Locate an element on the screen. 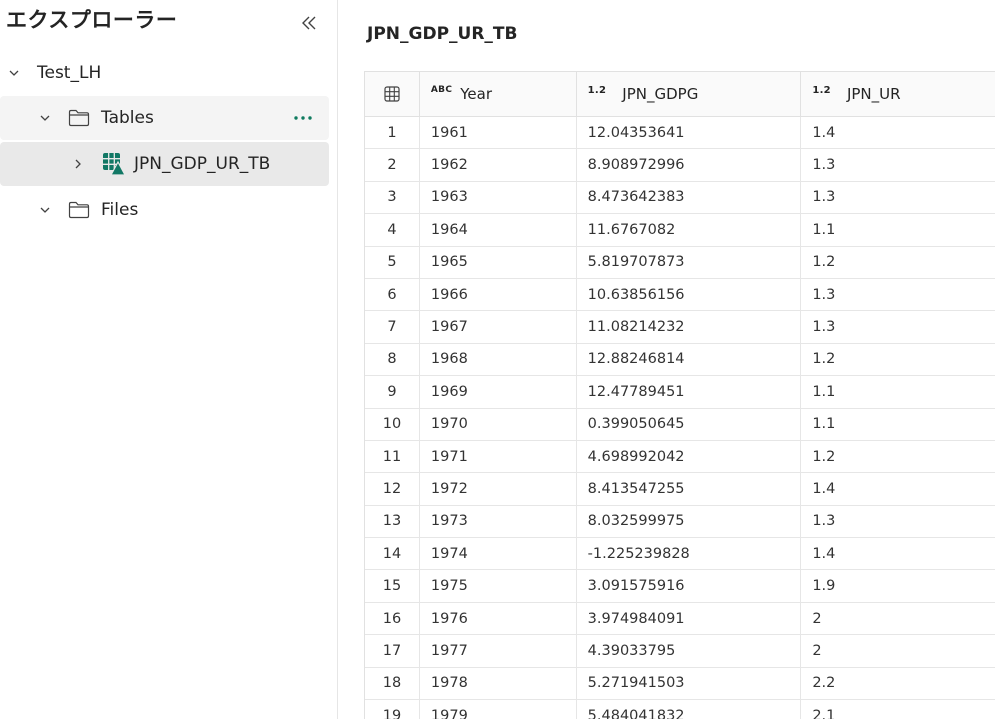  row-number-cell: 14 is located at coordinates (392, 554).